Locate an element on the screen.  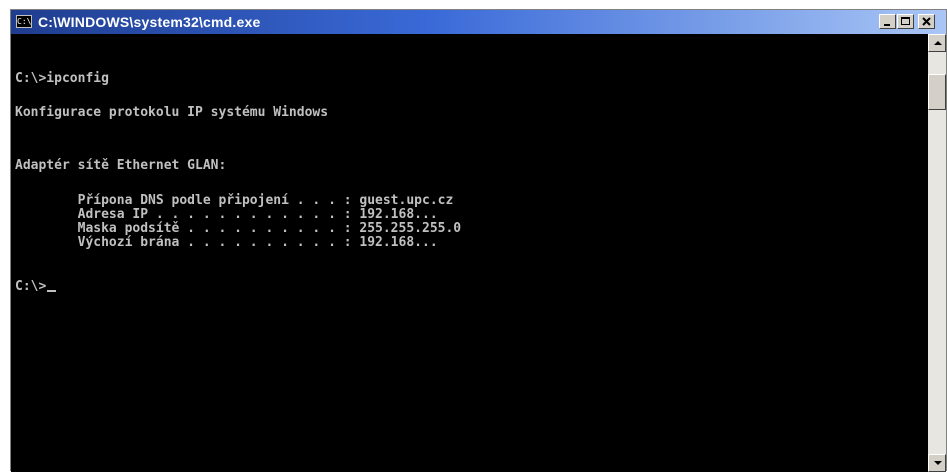
maximize-icon is located at coordinates (905, 21).